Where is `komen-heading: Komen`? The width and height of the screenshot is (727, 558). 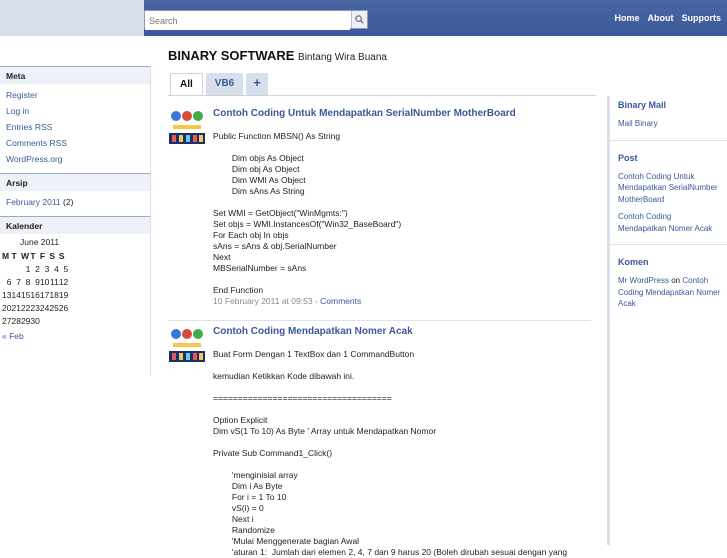
komen-heading: Komen is located at coordinates (633, 262).